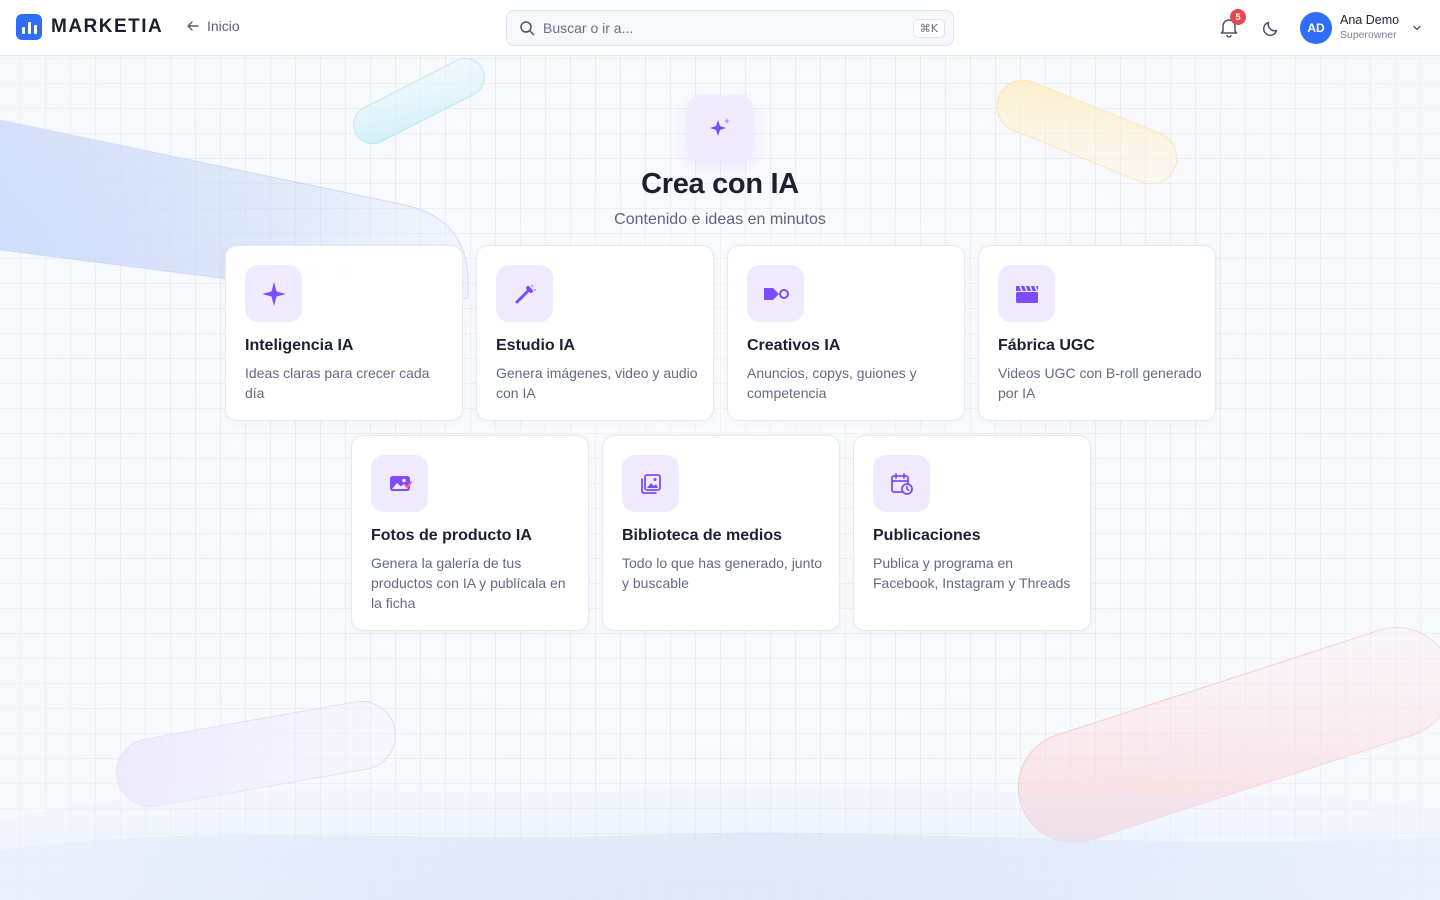  What do you see at coordinates (107, 26) in the screenshot?
I see `brand-name: MARKETIA` at bounding box center [107, 26].